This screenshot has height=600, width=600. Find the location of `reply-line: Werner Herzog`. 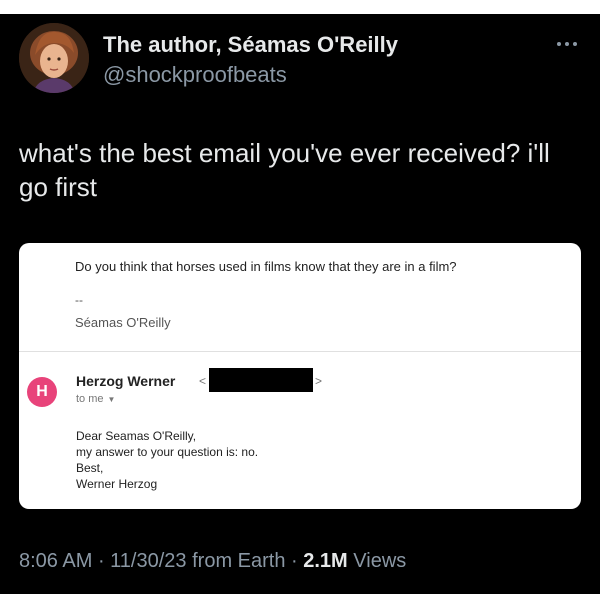

reply-line: Werner Herzog is located at coordinates (117, 484).